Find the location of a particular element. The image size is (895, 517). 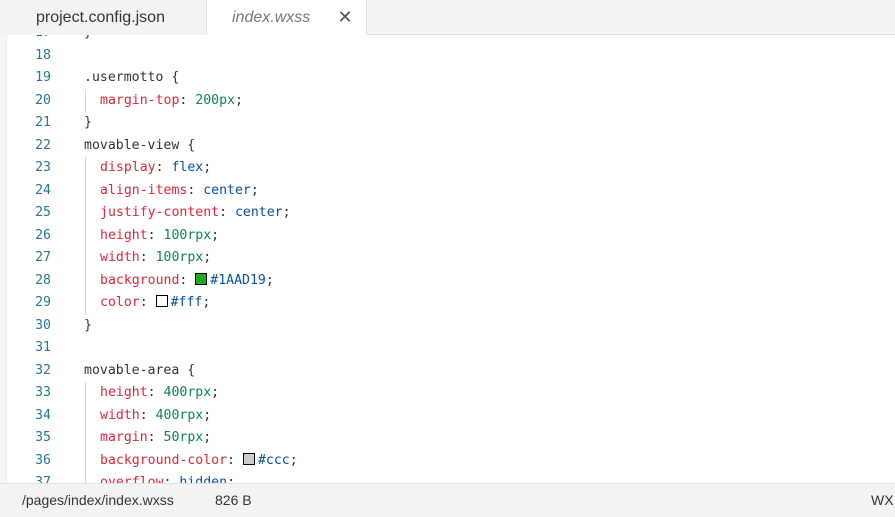

line-number: 23 is located at coordinates (43, 167).